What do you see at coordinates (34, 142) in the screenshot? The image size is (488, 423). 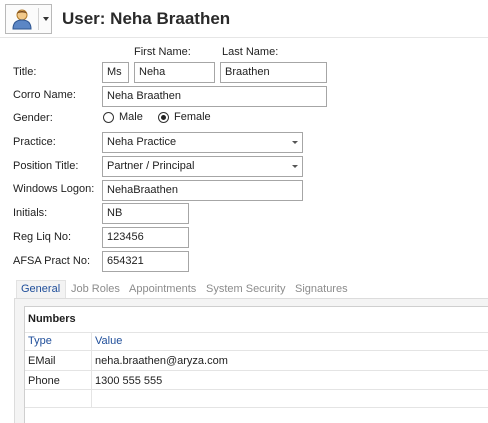 I see `practice-label: Practice:` at bounding box center [34, 142].